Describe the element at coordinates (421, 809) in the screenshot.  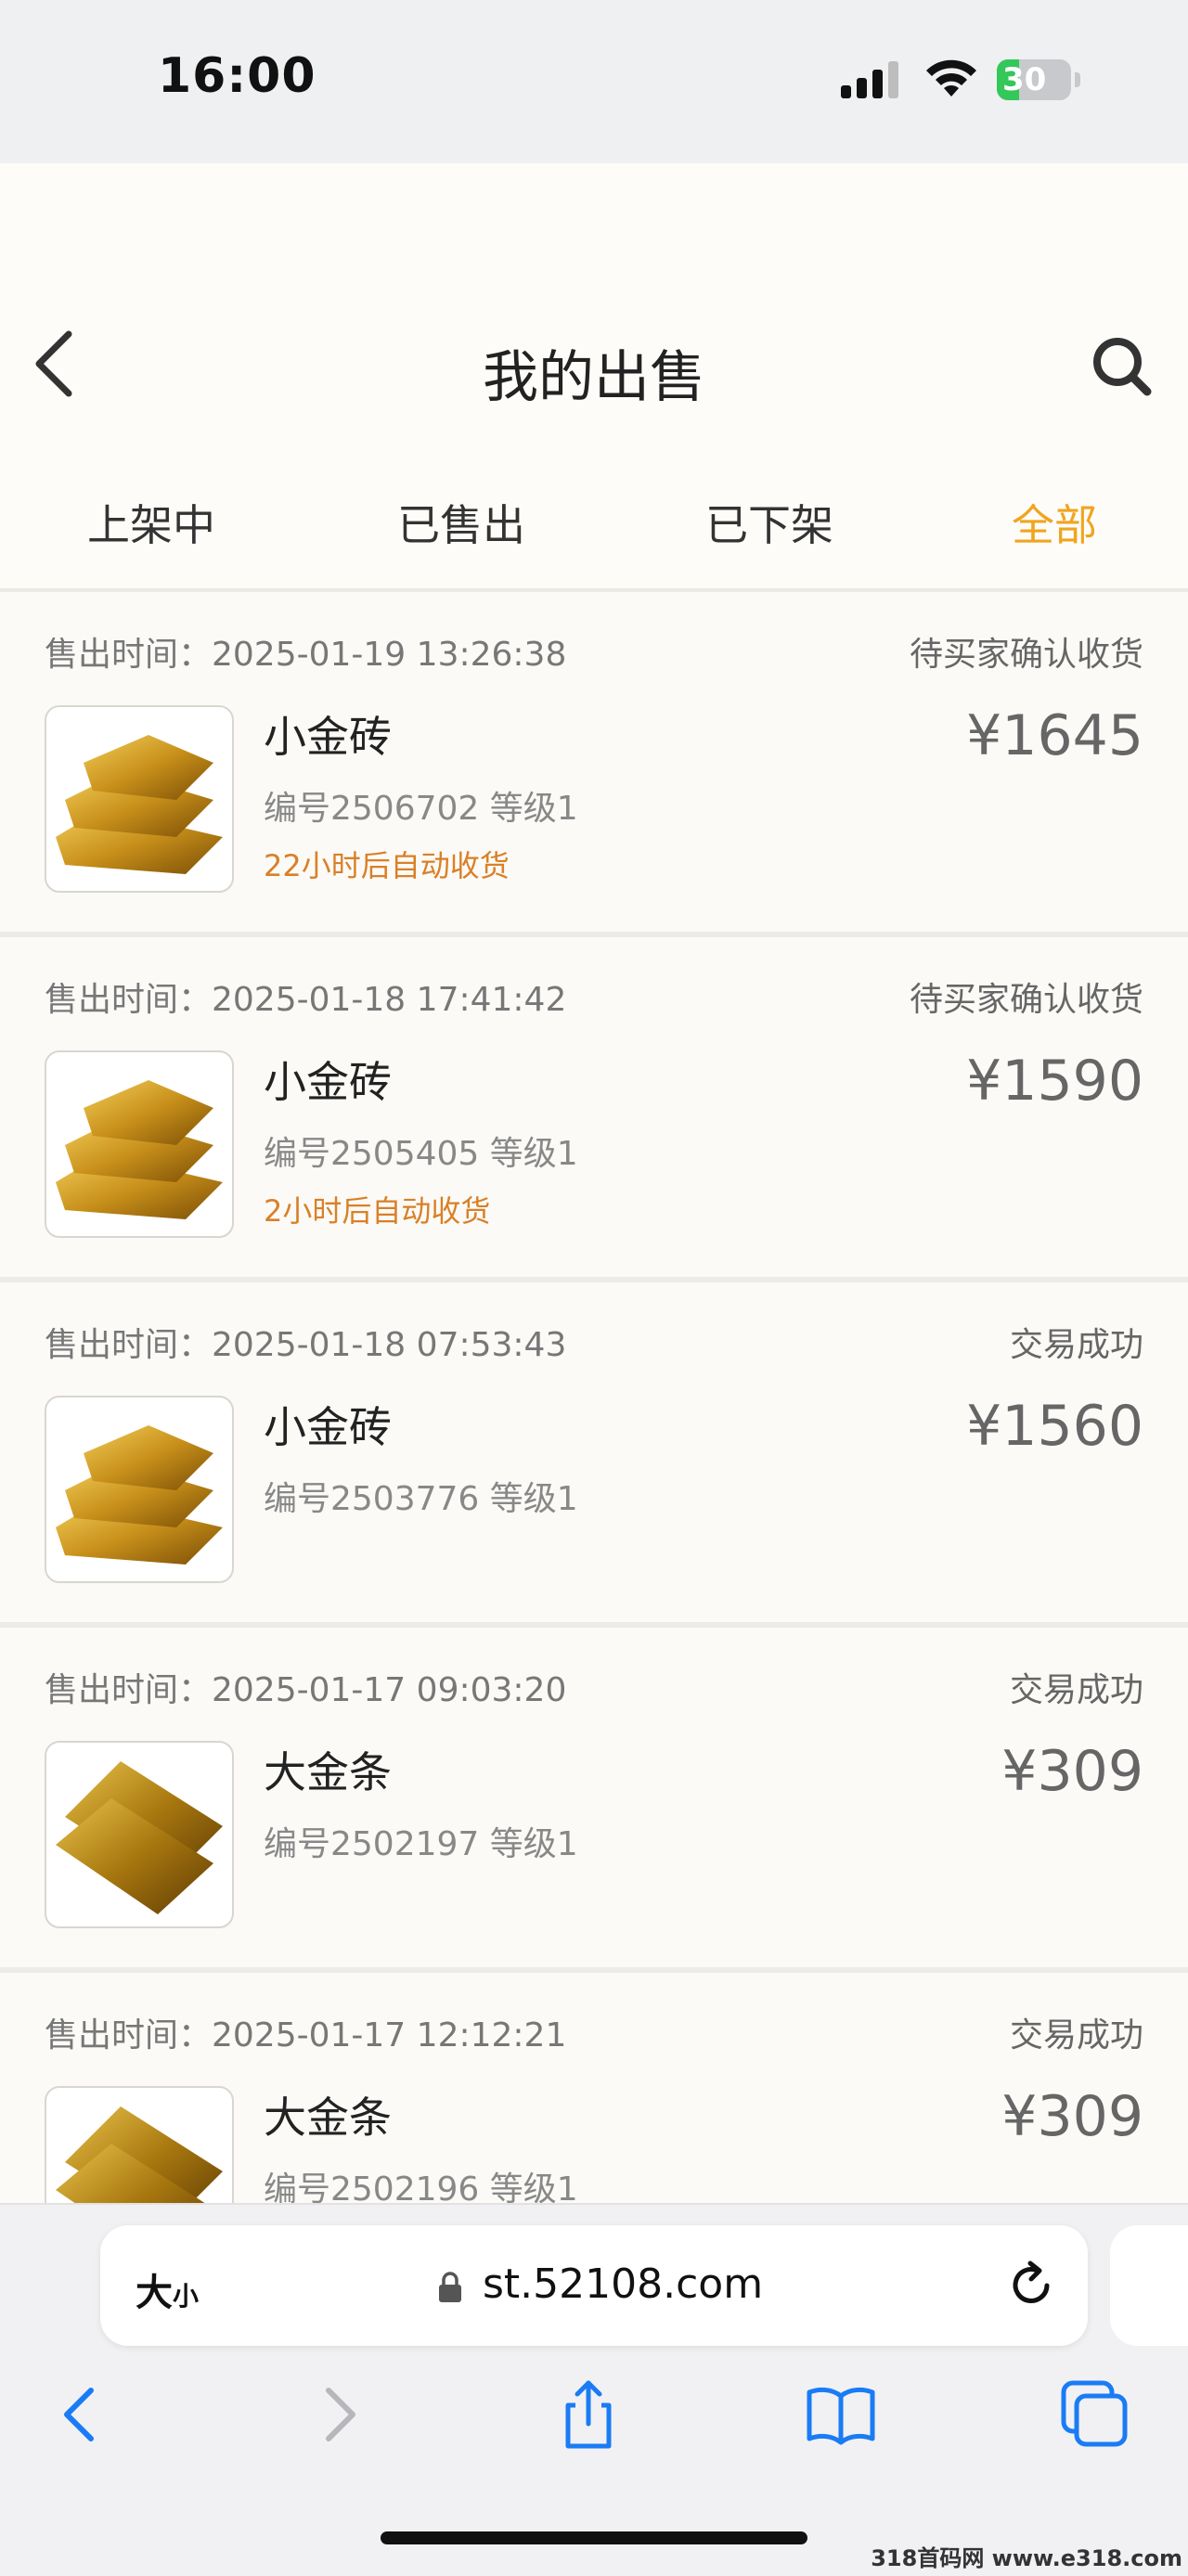
I see `item-meta: 编号2506702 等级1` at that location.